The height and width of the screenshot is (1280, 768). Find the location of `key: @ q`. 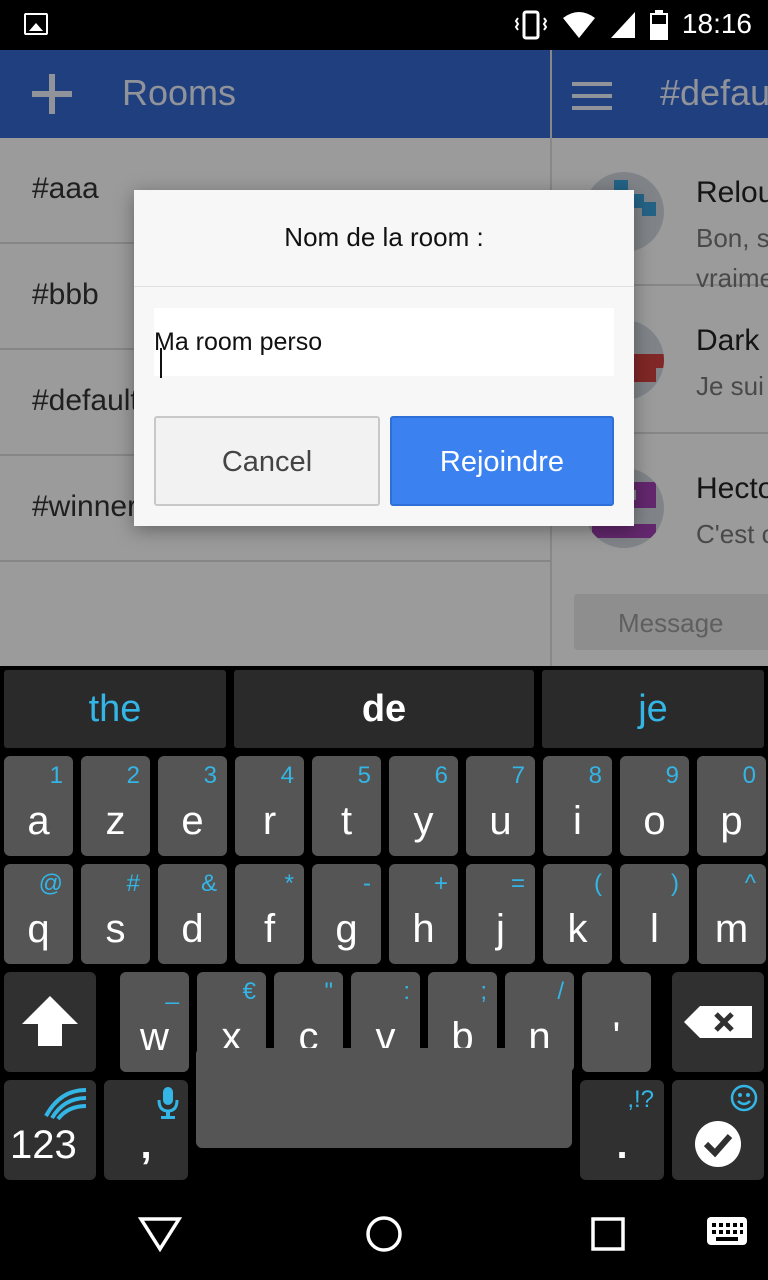

key: @ q is located at coordinates (38, 914).